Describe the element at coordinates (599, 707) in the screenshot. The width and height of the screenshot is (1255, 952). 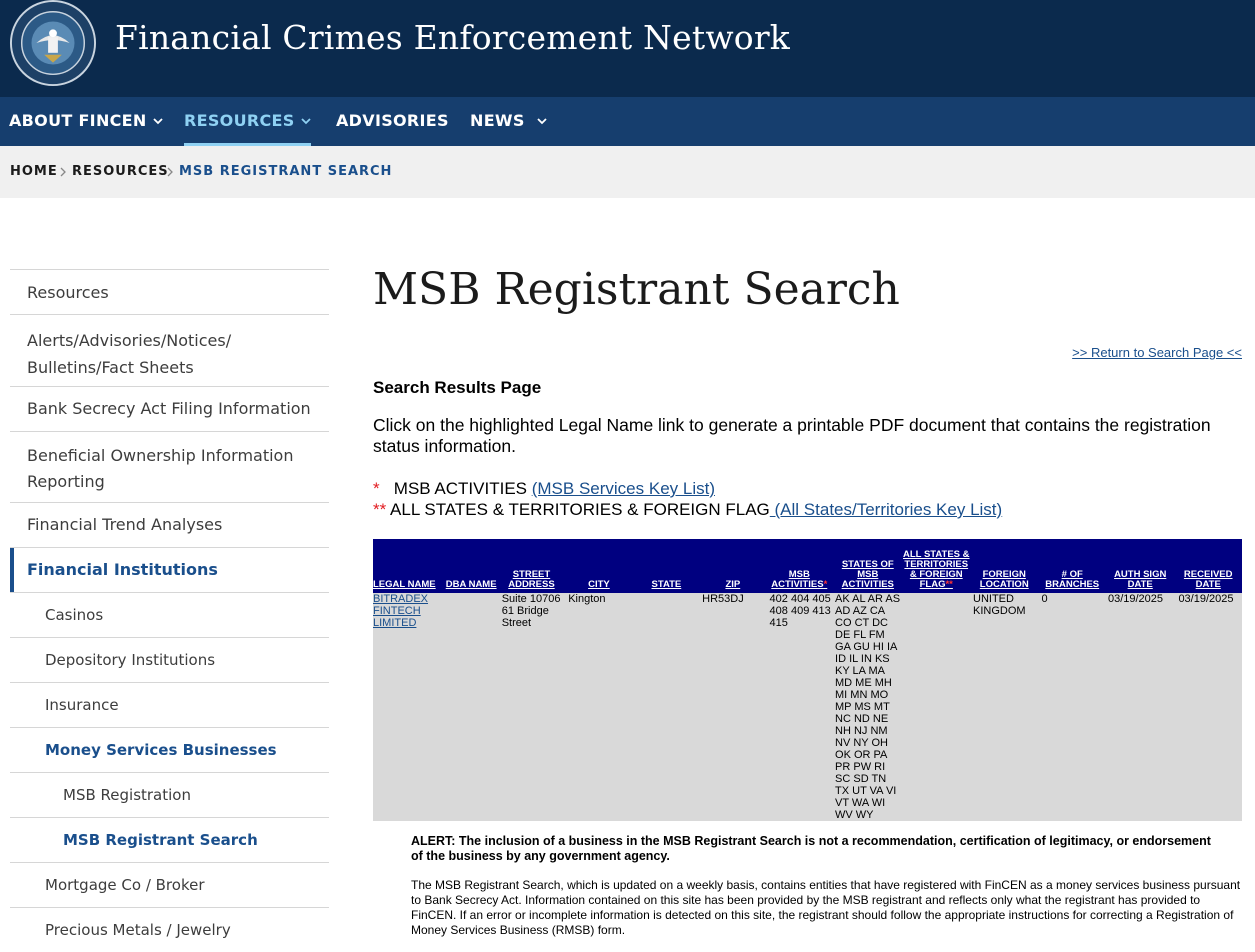
I see `cell-city: Kington` at that location.